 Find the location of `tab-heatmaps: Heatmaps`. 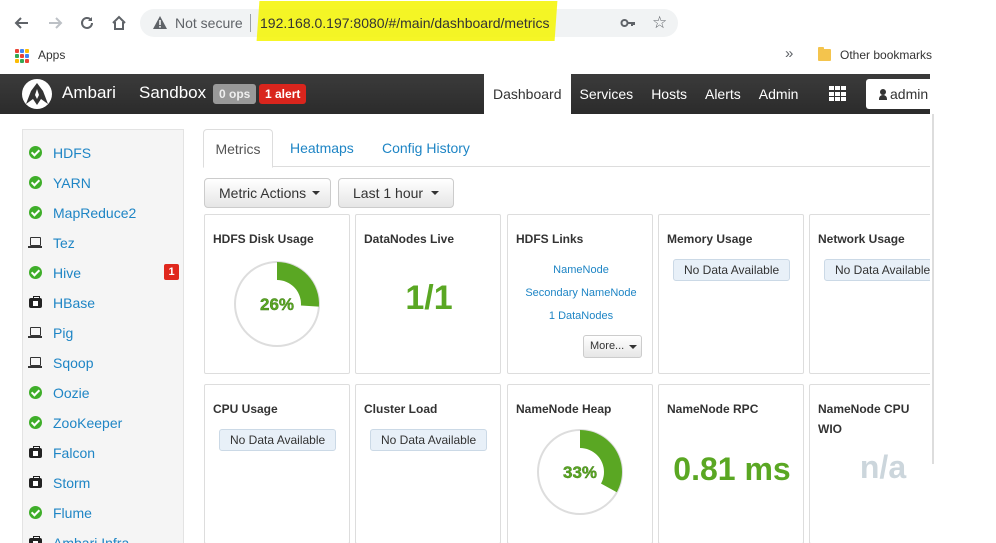

tab-heatmaps: Heatmaps is located at coordinates (322, 148).